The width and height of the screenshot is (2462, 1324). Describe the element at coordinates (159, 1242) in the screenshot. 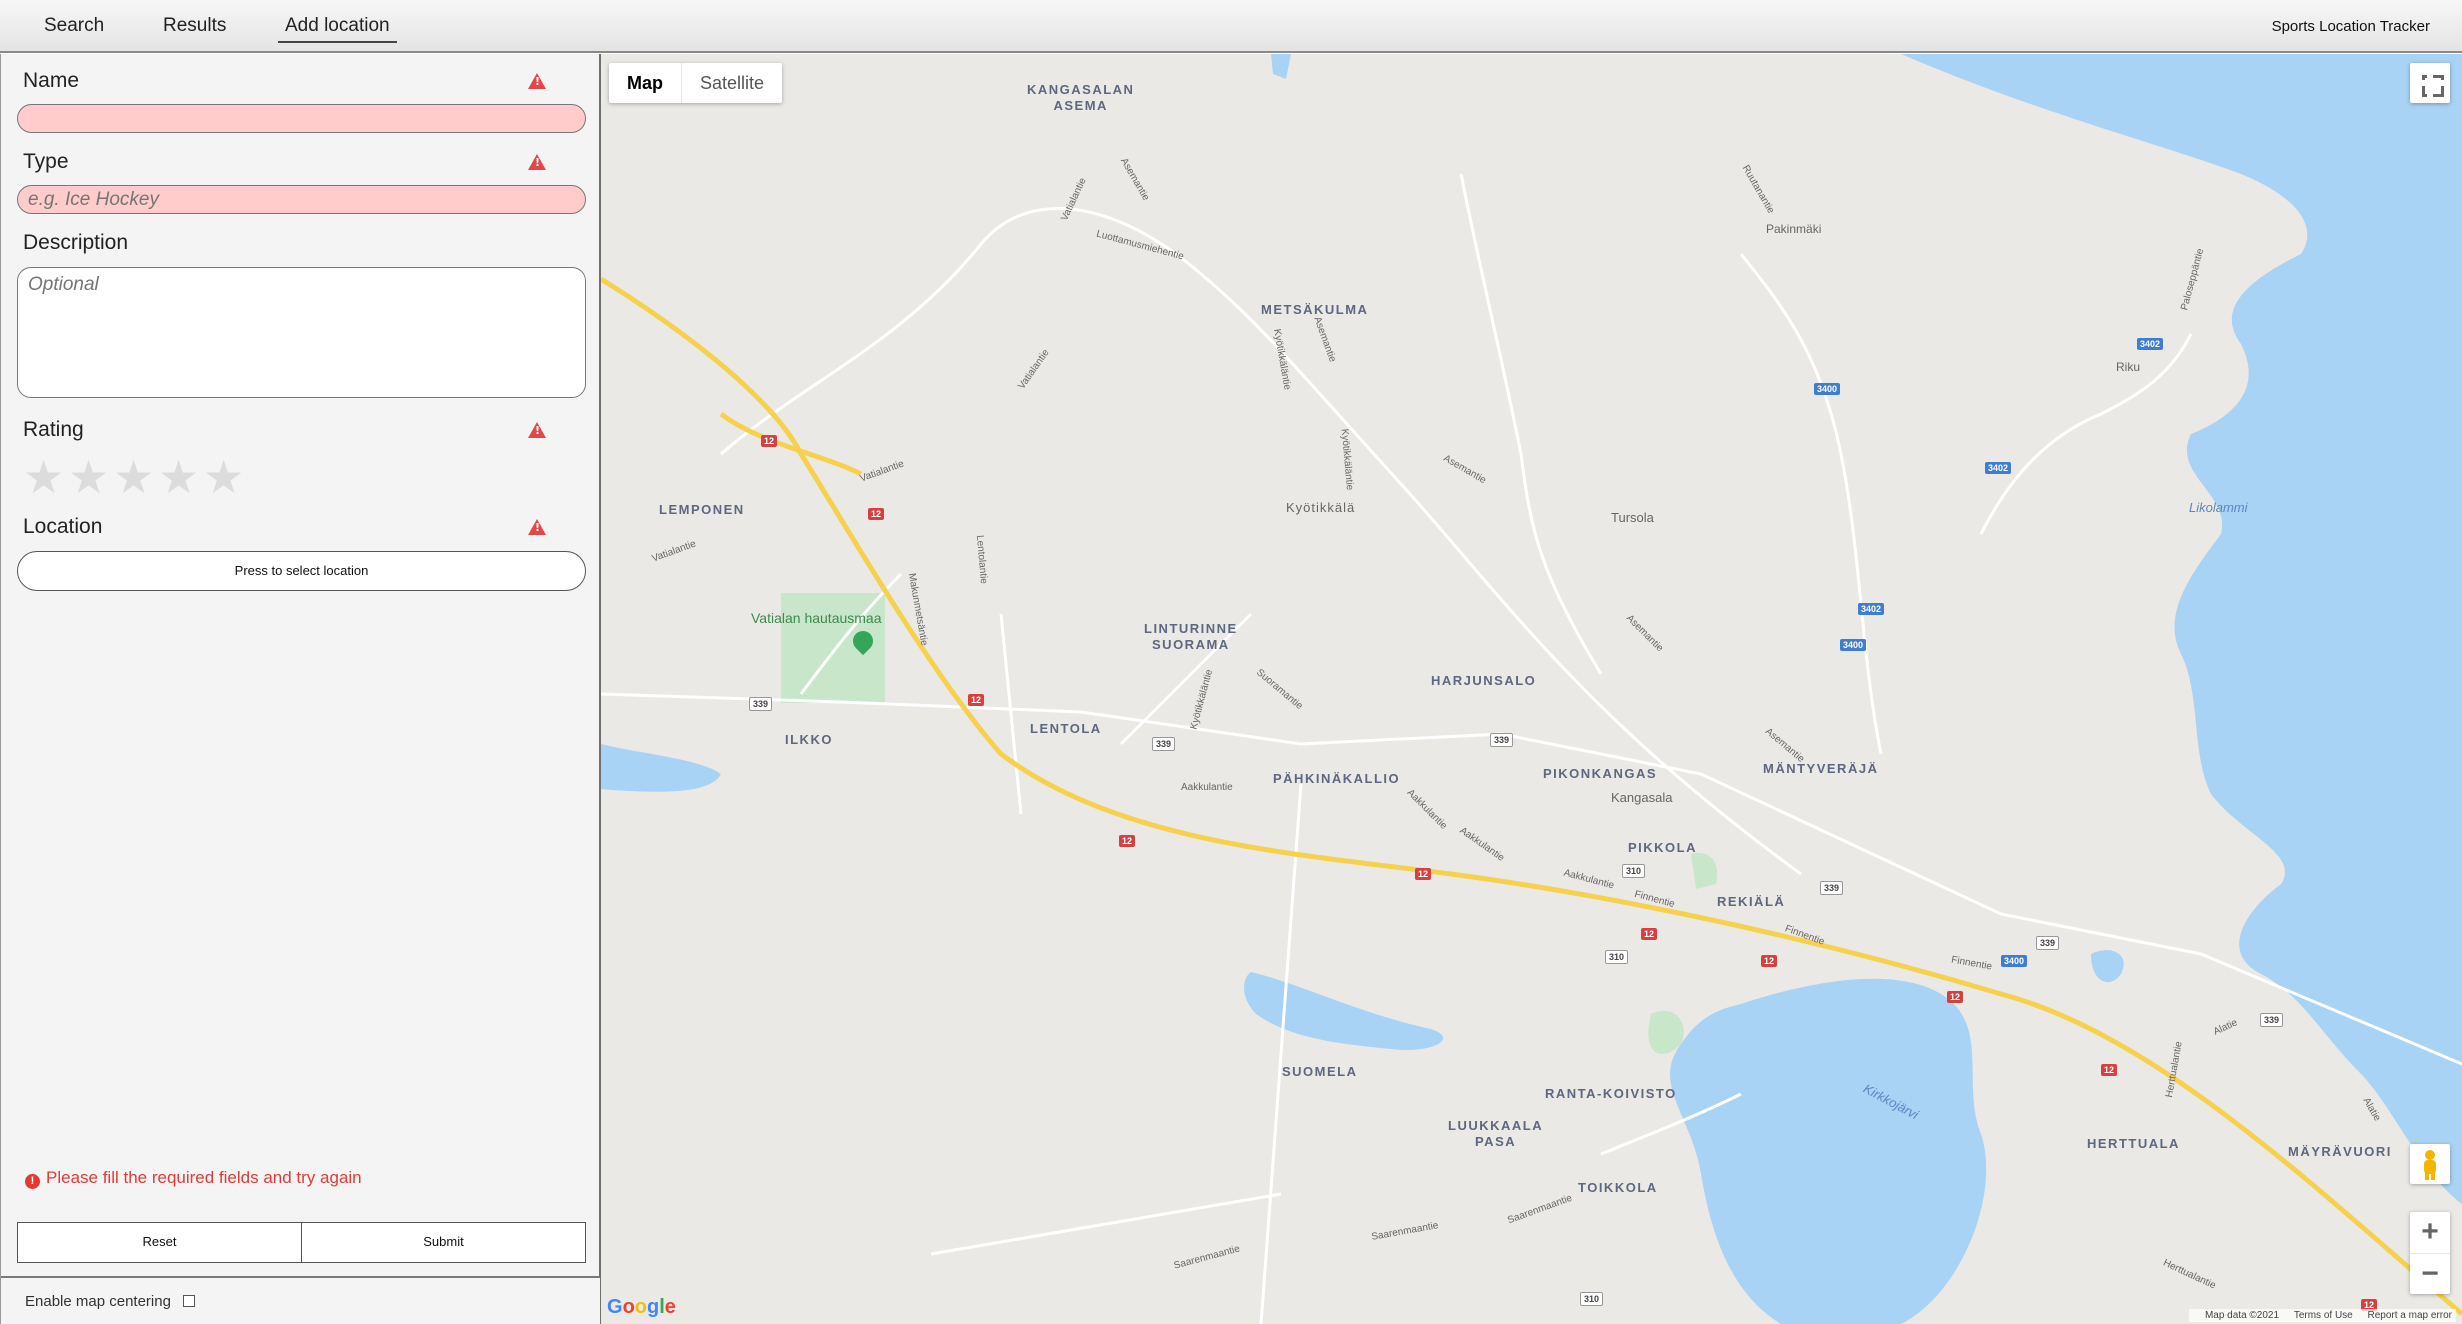

I see `reset-button: Reset` at that location.